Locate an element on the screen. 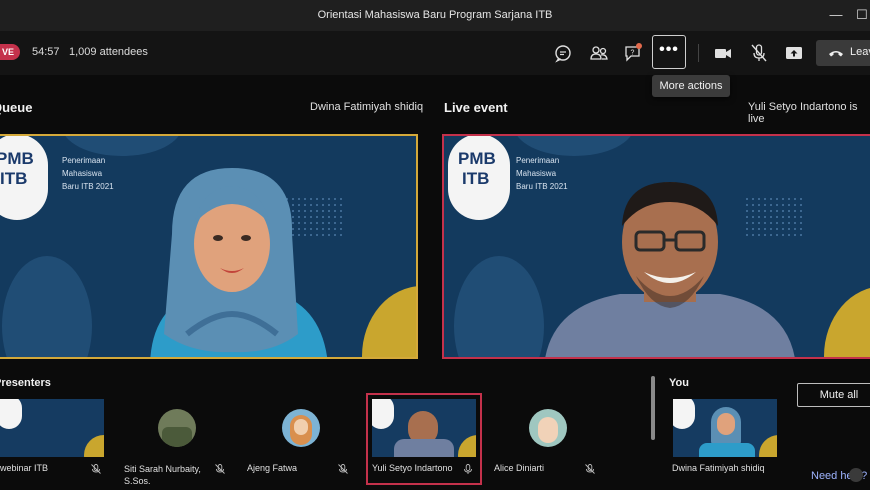  presenter-thumb-yuli is located at coordinates (424, 428).